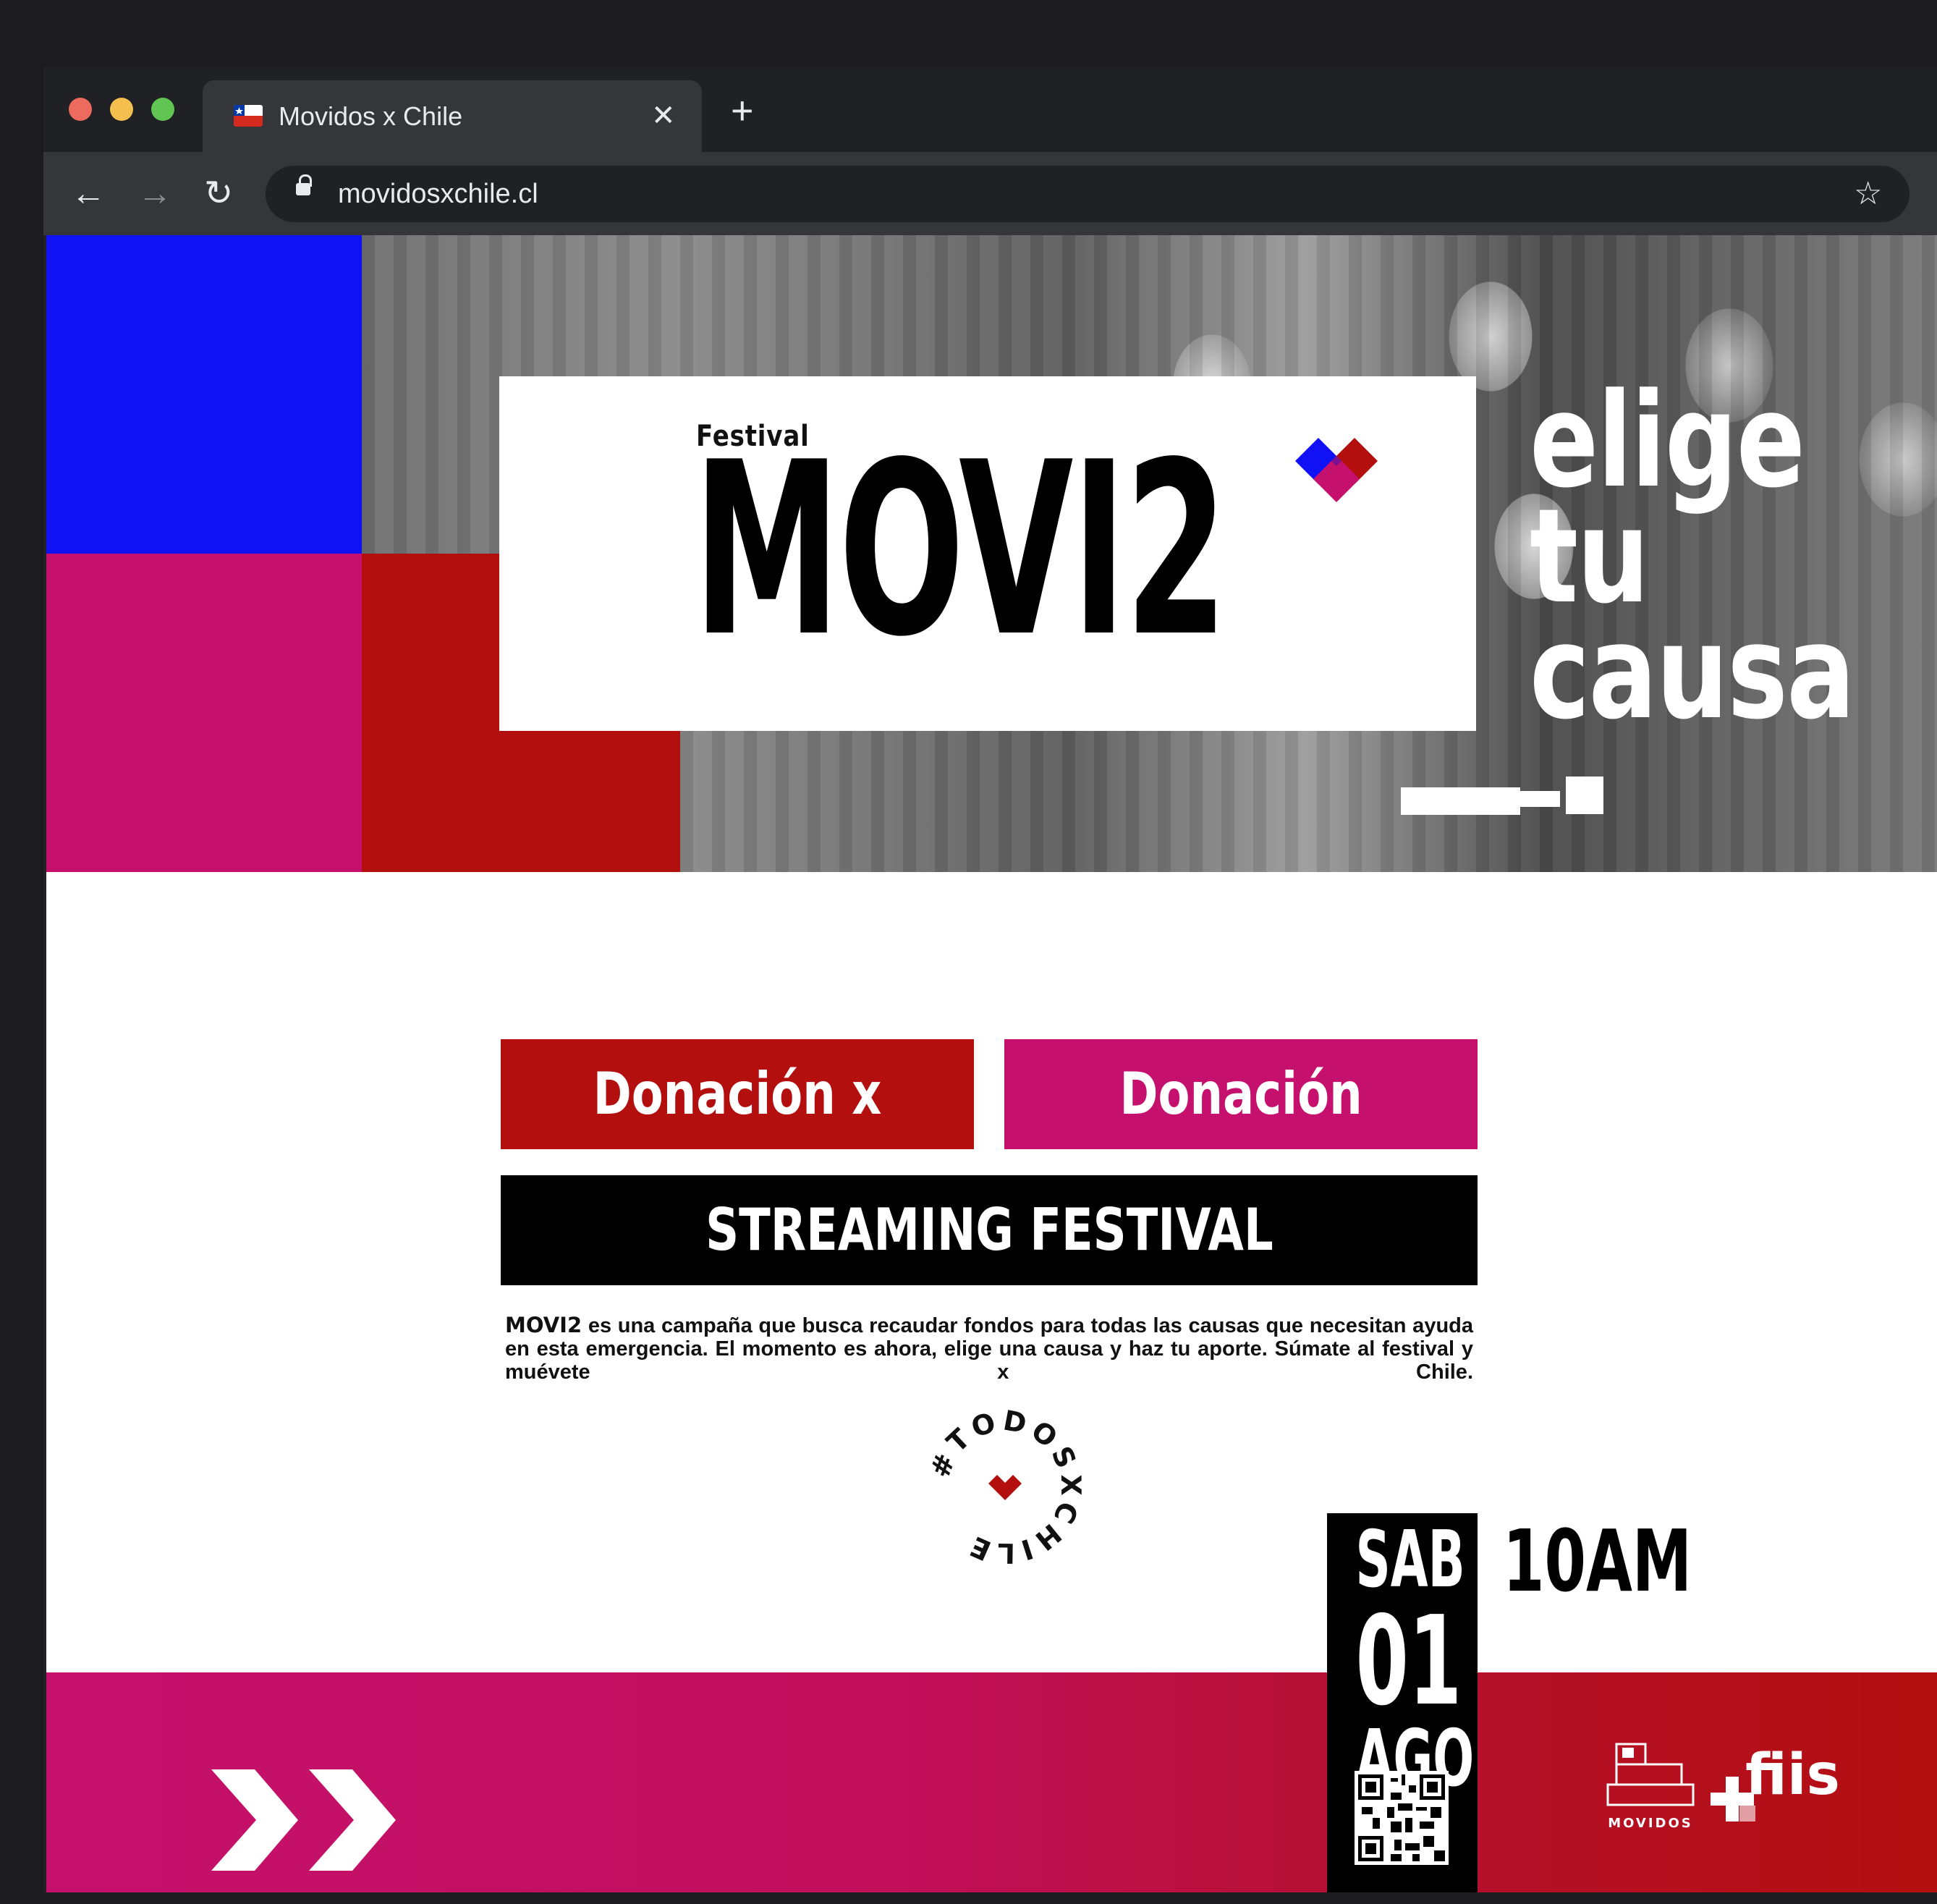 The height and width of the screenshot is (1904, 1937). Describe the element at coordinates (303, 189) in the screenshot. I see `lock-icon` at that location.